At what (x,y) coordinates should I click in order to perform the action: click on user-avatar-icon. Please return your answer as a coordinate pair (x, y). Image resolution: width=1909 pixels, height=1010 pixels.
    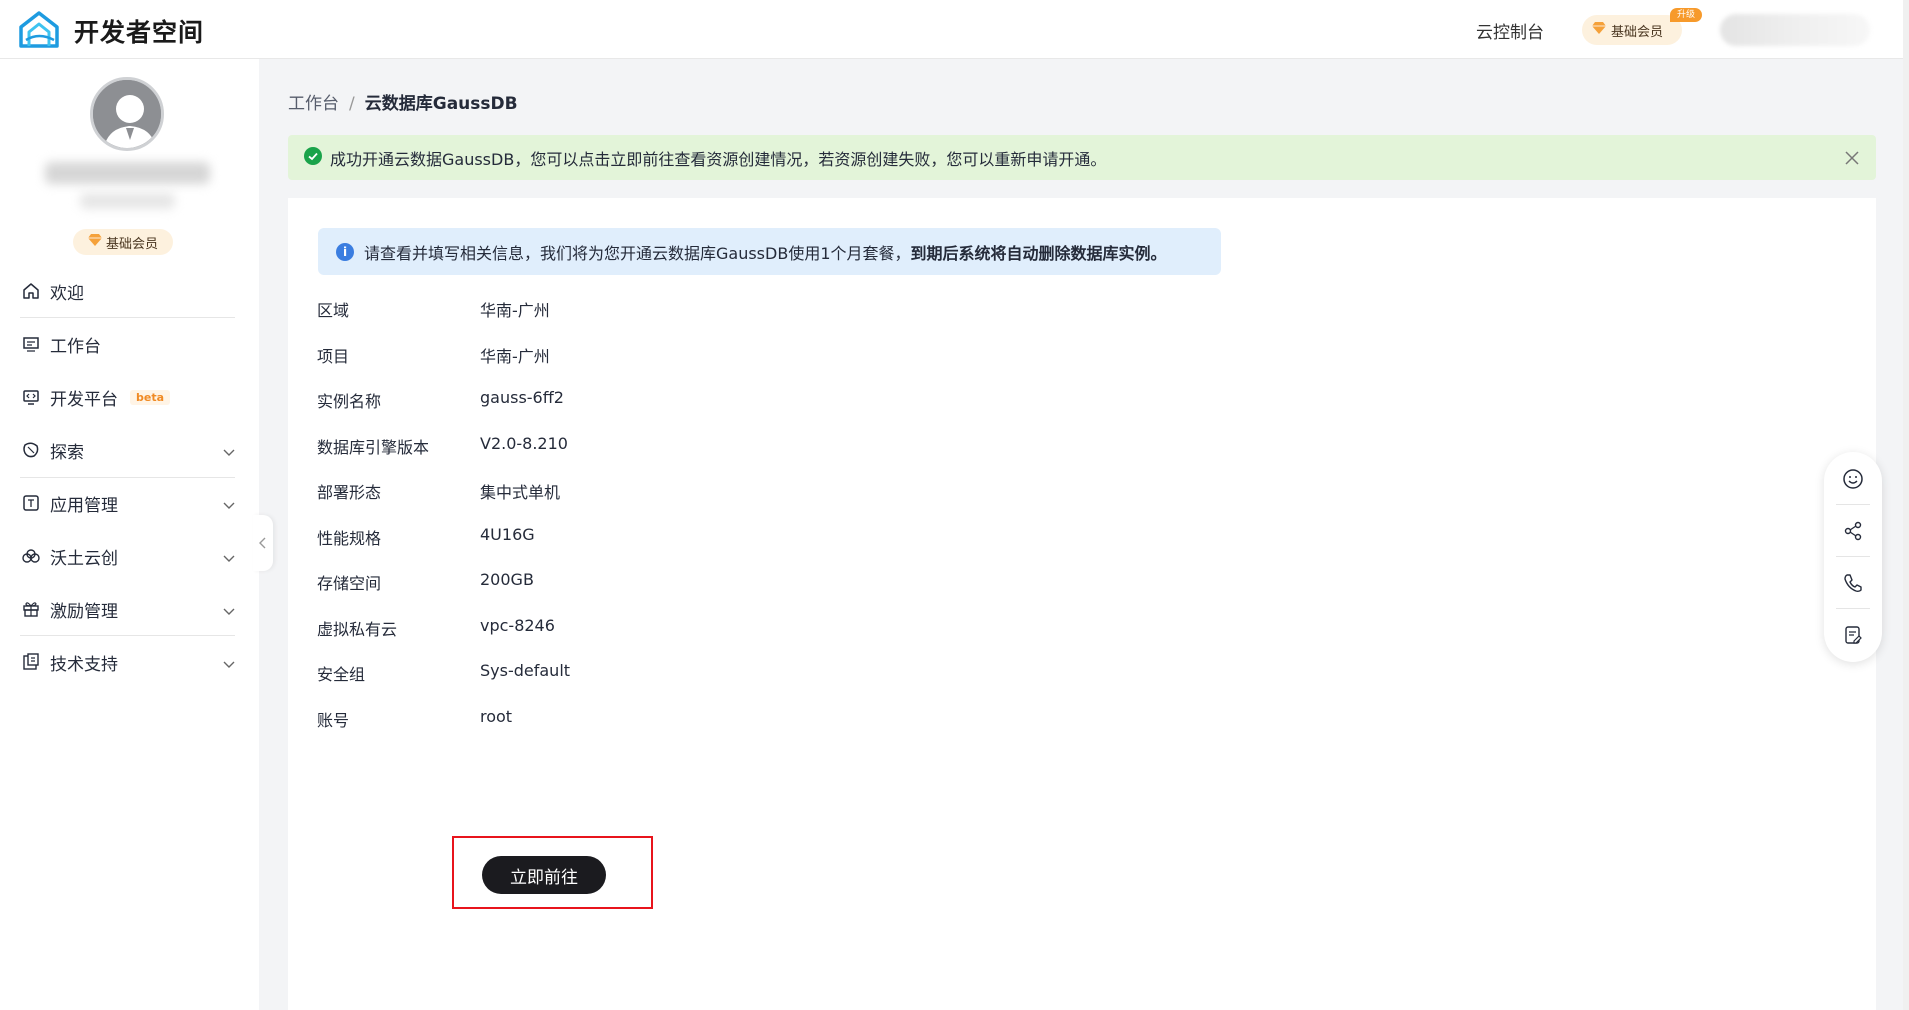
    Looking at the image, I should click on (127, 114).